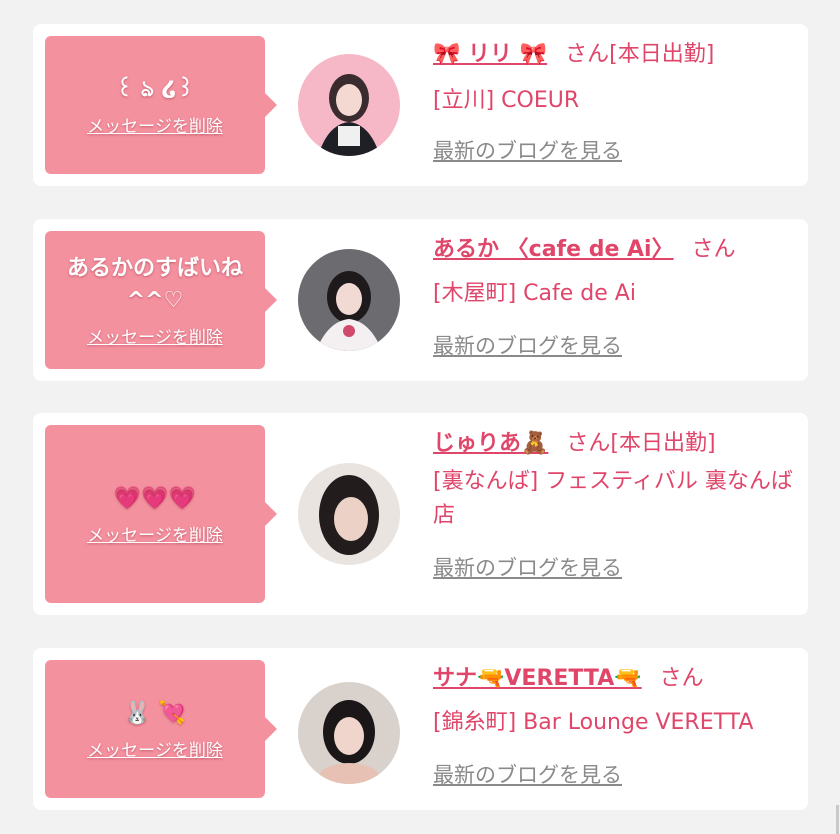  I want to click on name-line: じゅりあ🧸 さん[本日出勤], so click(613, 444).